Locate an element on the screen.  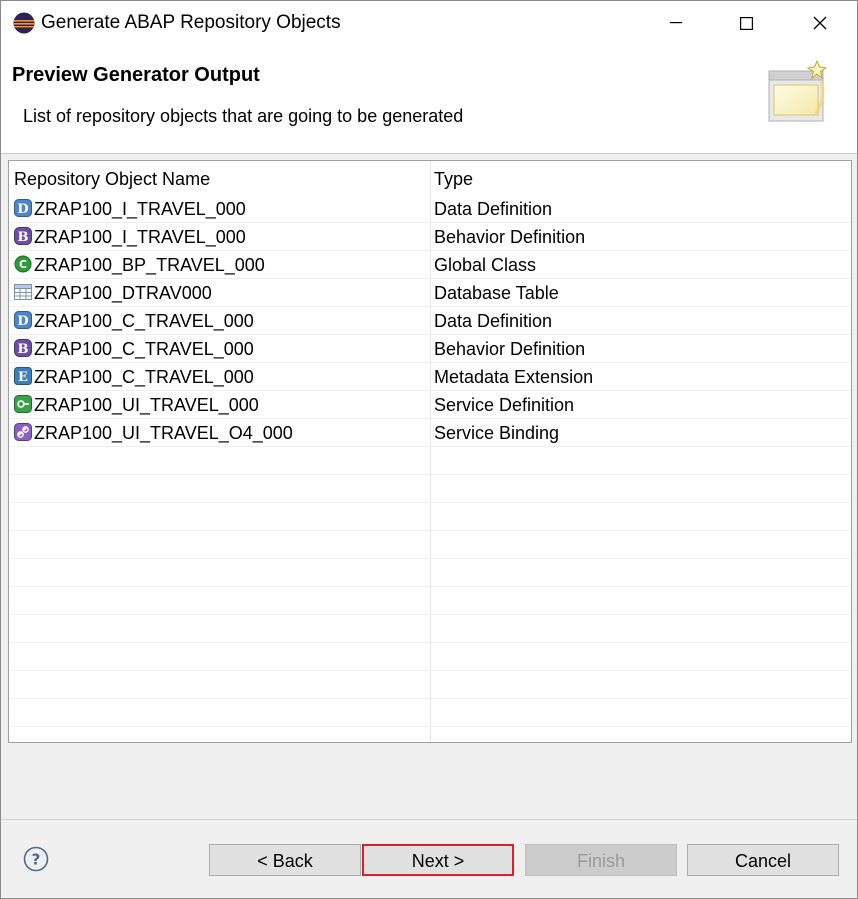
title-bar: Generate ABAP Repository Objects is located at coordinates (429, 23).